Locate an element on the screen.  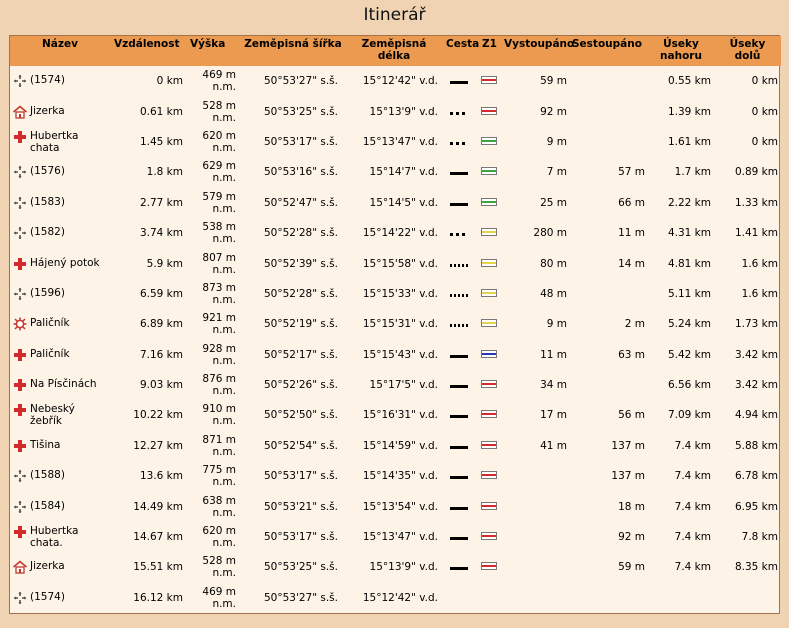
col-header-way: Cesta is located at coordinates (462, 51).